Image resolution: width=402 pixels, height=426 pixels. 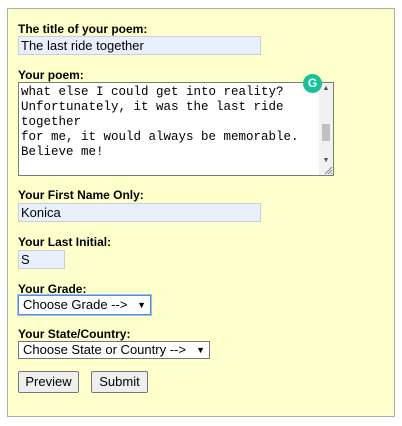 I want to click on state-country-select: Choose State or Country --> ▼, so click(x=114, y=350).